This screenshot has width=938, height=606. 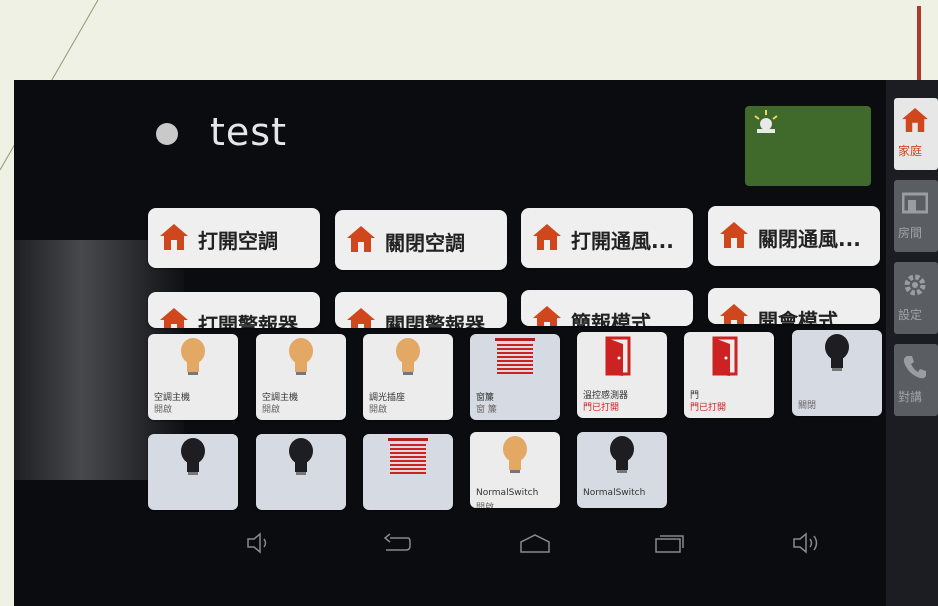 What do you see at coordinates (421, 310) in the screenshot?
I see `scene-button-alarm-off: 關閉警報器` at bounding box center [421, 310].